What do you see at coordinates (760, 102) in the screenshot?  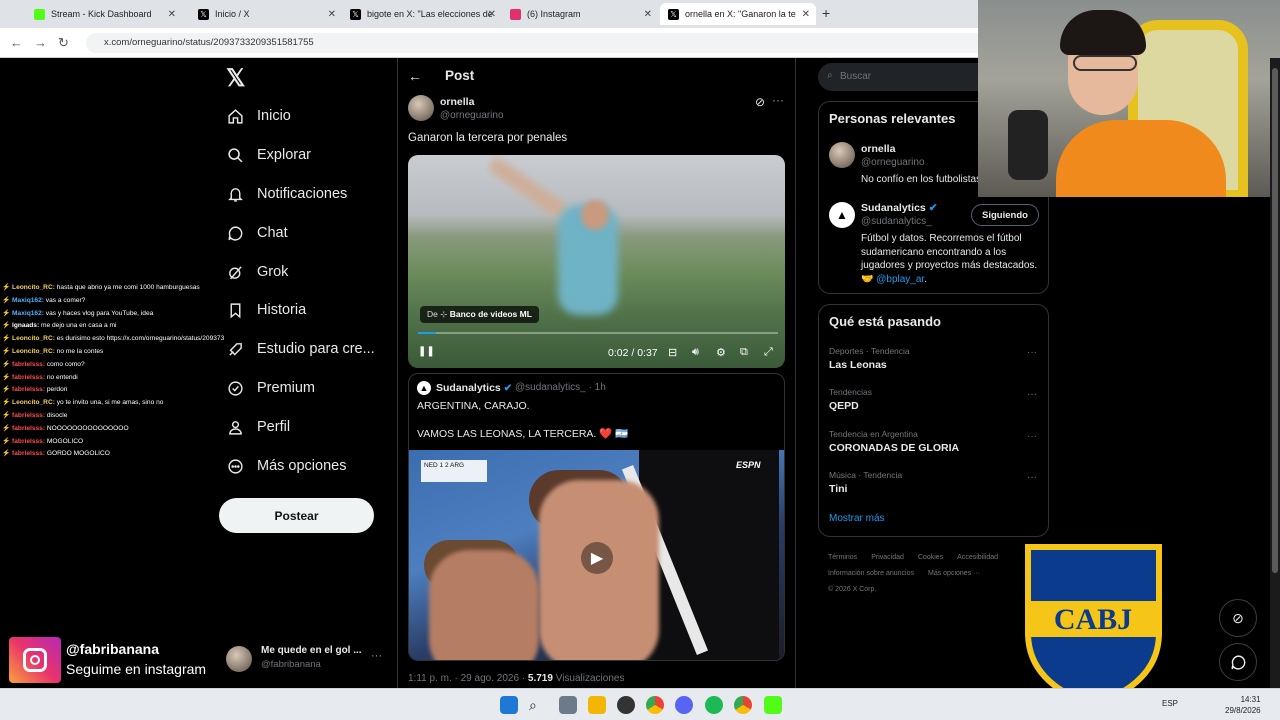 I see `grok-icon: ⊘` at bounding box center [760, 102].